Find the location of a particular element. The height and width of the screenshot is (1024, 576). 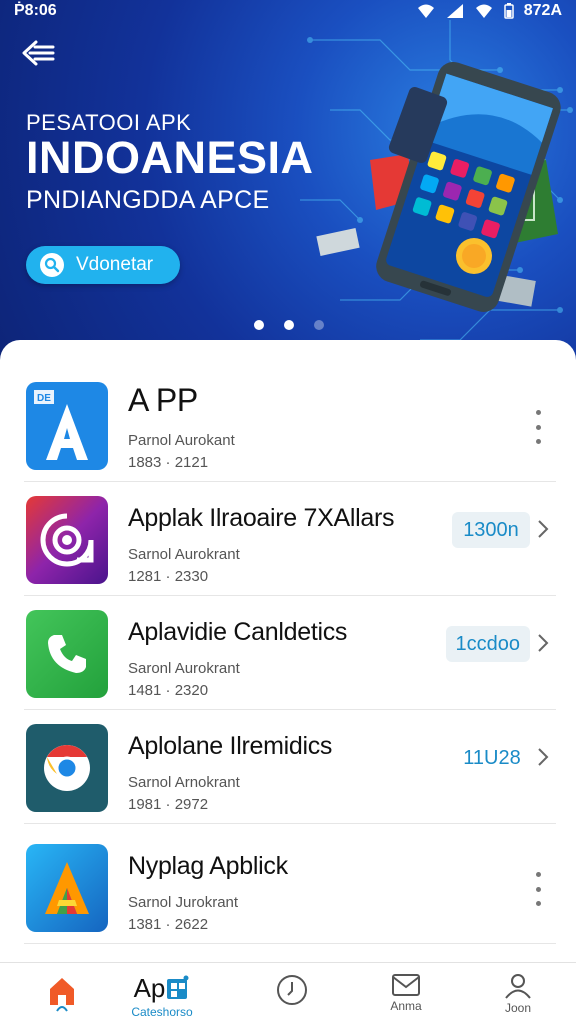

back-button is located at coordinates (40, 53).